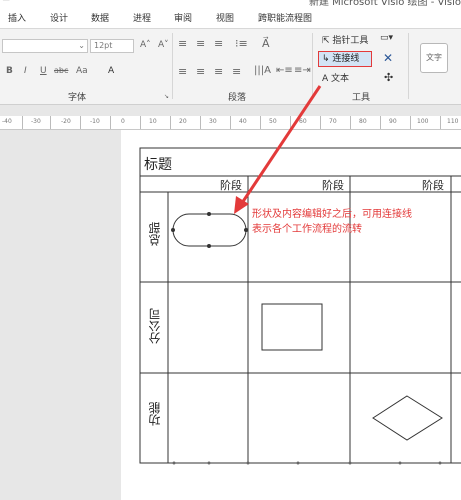  Describe the element at coordinates (154, 234) in the screenshot. I see `lane-label: 总部` at that location.